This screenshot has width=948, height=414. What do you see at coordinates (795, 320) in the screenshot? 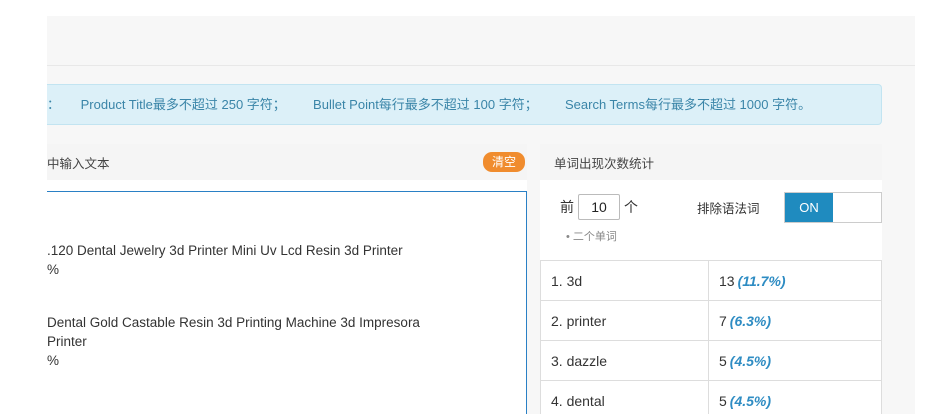
I see `count-cell: 7 (6.3%)` at bounding box center [795, 320].